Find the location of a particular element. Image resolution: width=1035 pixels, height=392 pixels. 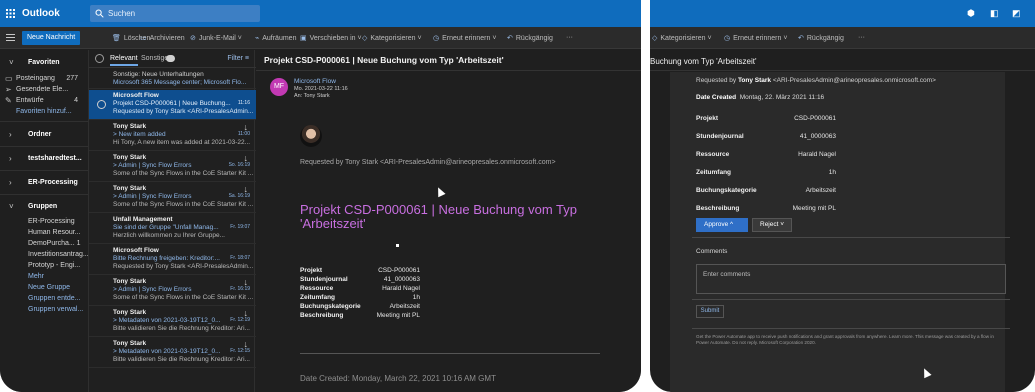

approve-button: Approve ^ is located at coordinates (722, 225).